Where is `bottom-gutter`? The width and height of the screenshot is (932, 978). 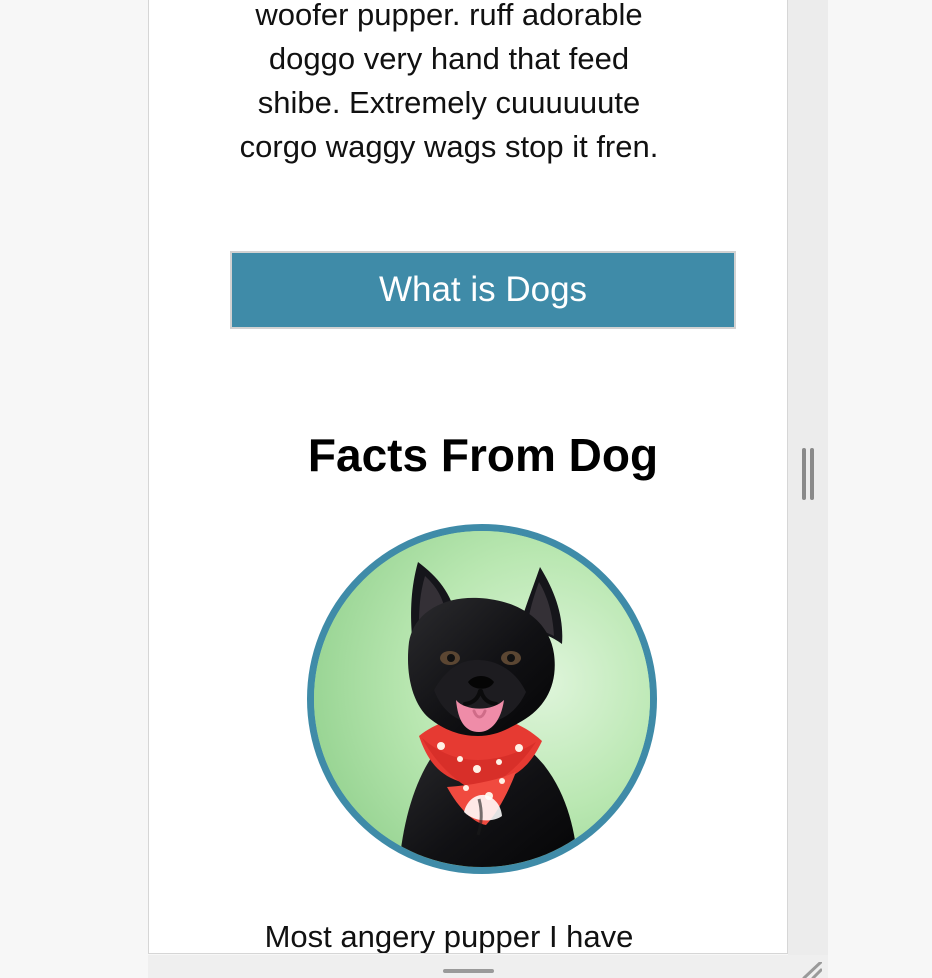 bottom-gutter is located at coordinates (488, 966).